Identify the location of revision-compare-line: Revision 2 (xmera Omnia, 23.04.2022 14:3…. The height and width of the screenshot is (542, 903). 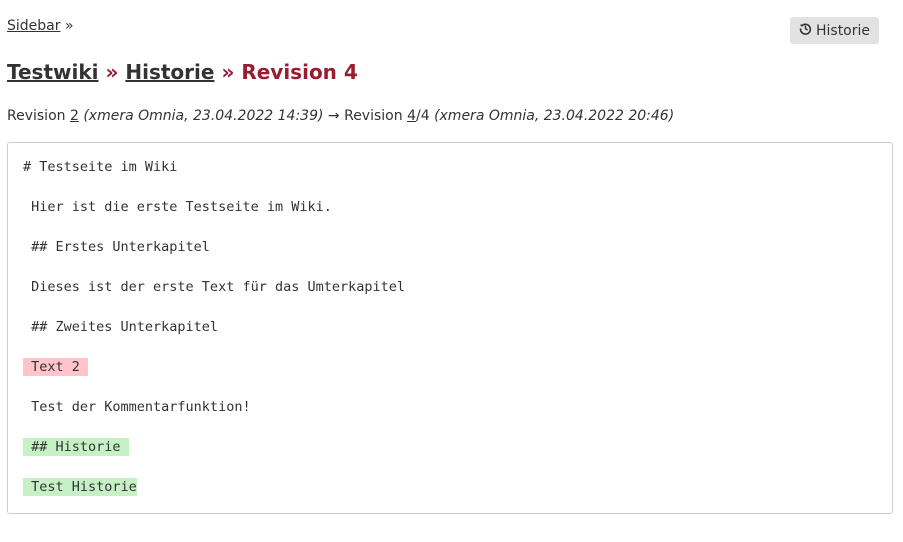
(340, 116).